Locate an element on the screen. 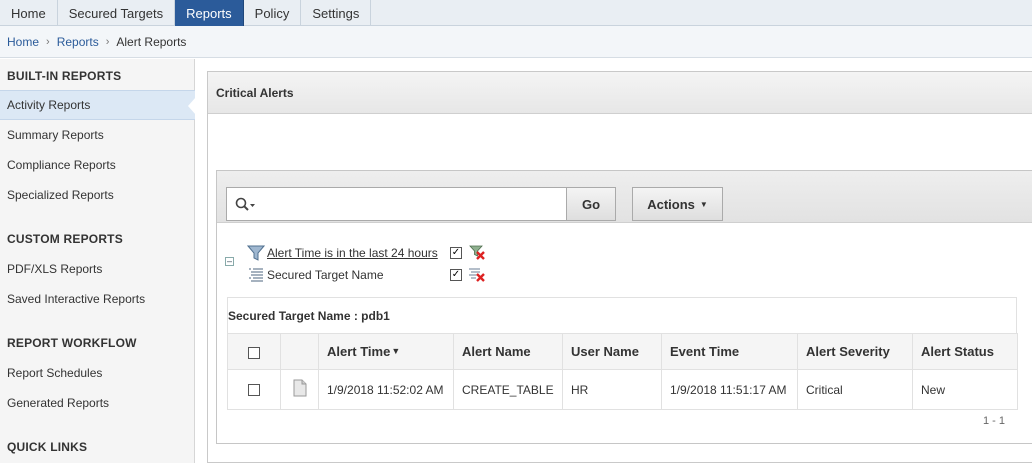 The height and width of the screenshot is (463, 1032). sidebar-item-activity-reports: Activity Reports is located at coordinates (98, 105).